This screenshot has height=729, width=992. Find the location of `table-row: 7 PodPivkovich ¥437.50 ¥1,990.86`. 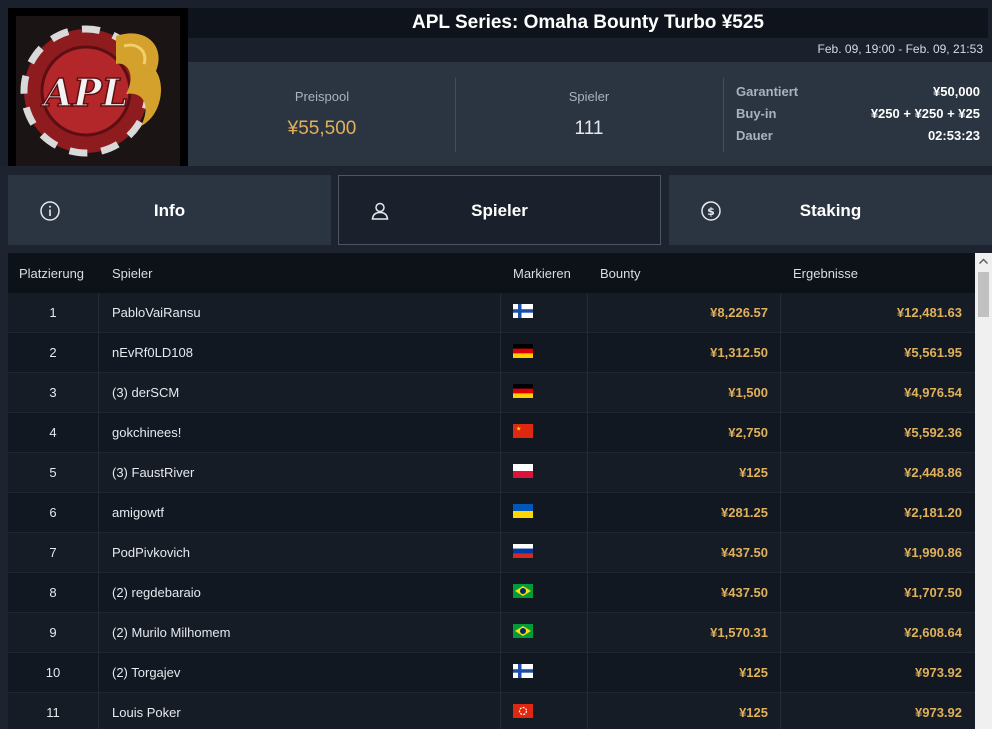

table-row: 7 PodPivkovich ¥437.50 ¥1,990.86 is located at coordinates (491, 553).